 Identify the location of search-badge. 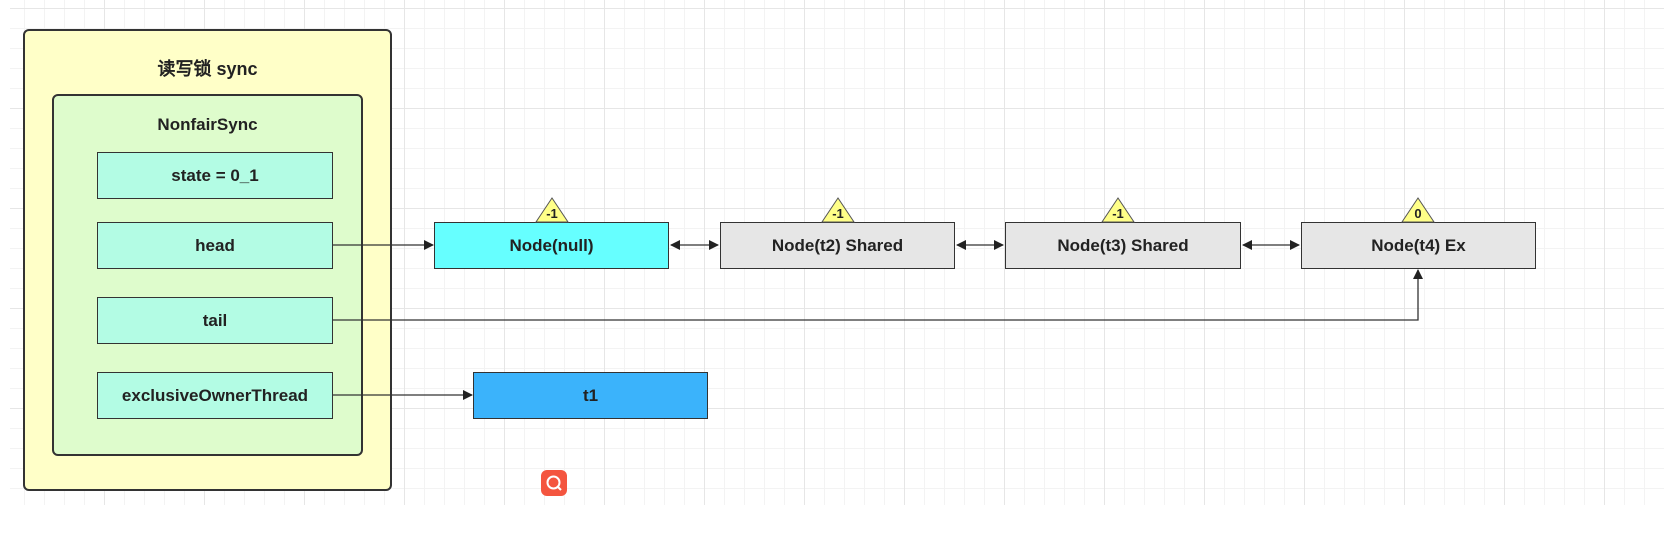
(554, 483).